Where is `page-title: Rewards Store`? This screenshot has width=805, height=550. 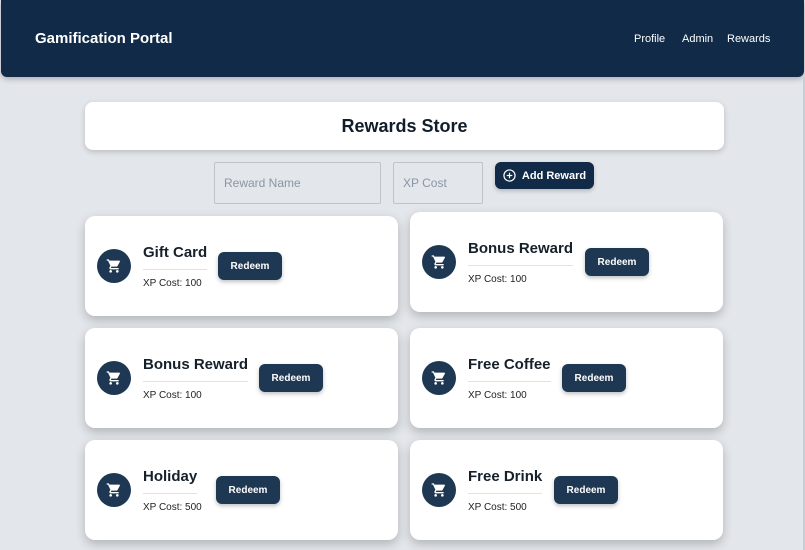 page-title: Rewards Store is located at coordinates (404, 126).